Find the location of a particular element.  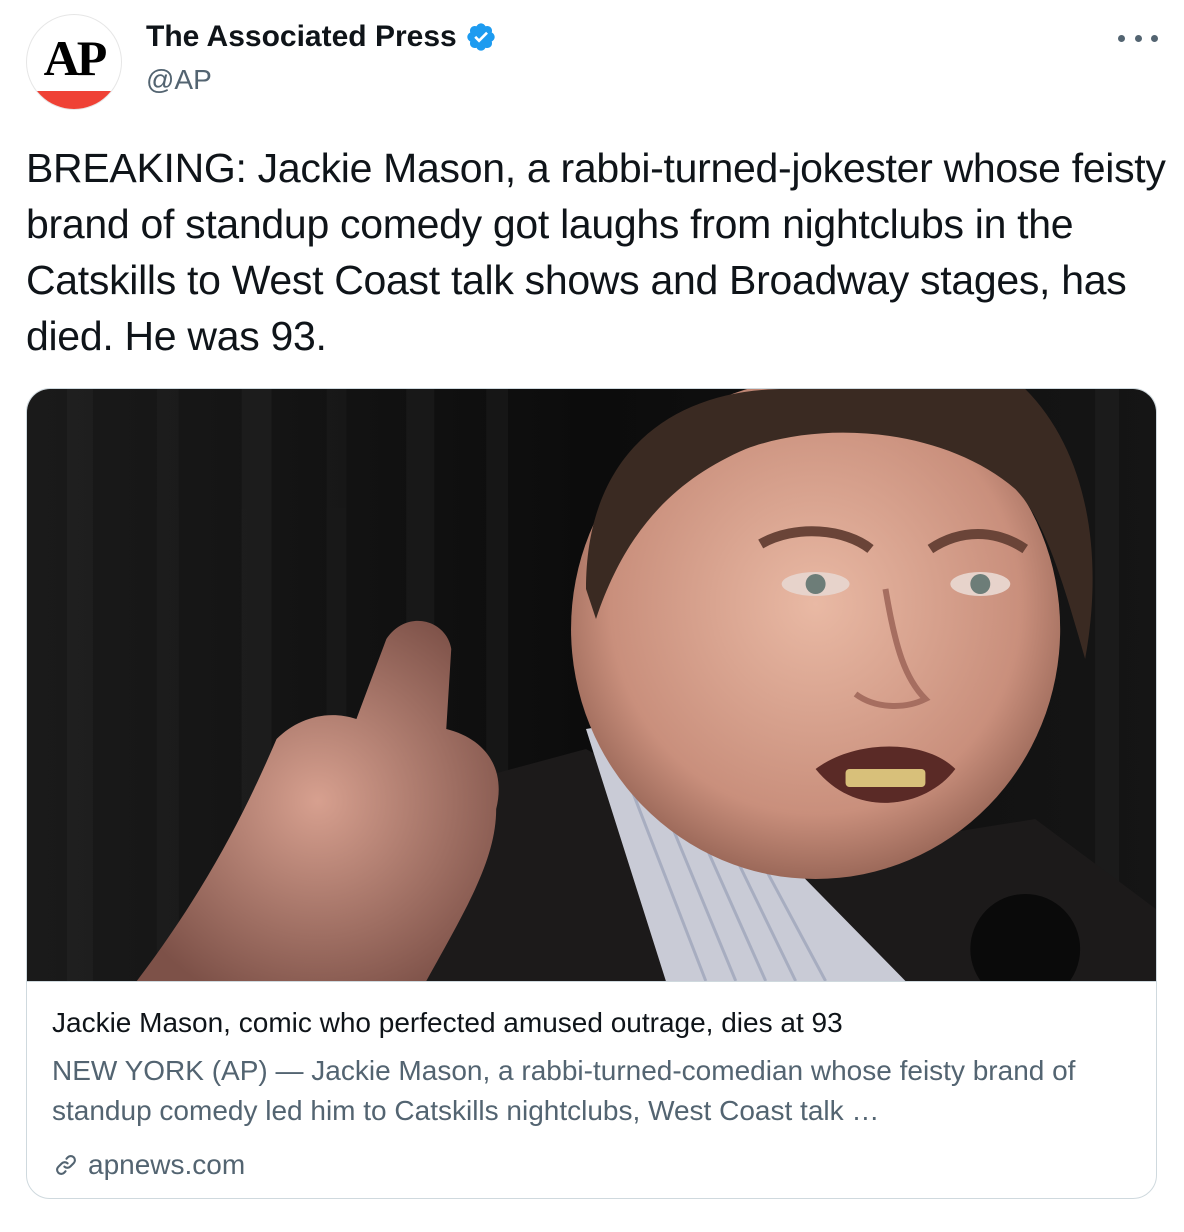

ap-logo-red-bar is located at coordinates (74, 100).